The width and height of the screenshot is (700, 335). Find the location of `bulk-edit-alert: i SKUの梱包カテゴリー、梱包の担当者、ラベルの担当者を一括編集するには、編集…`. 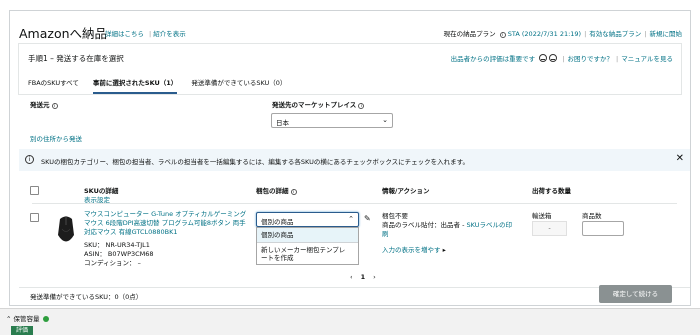

bulk-edit-alert: i SKUの梱包カテゴリー、梱包の担当者、ラベルの担当者を一括編集するには、編集… is located at coordinates (354, 160).